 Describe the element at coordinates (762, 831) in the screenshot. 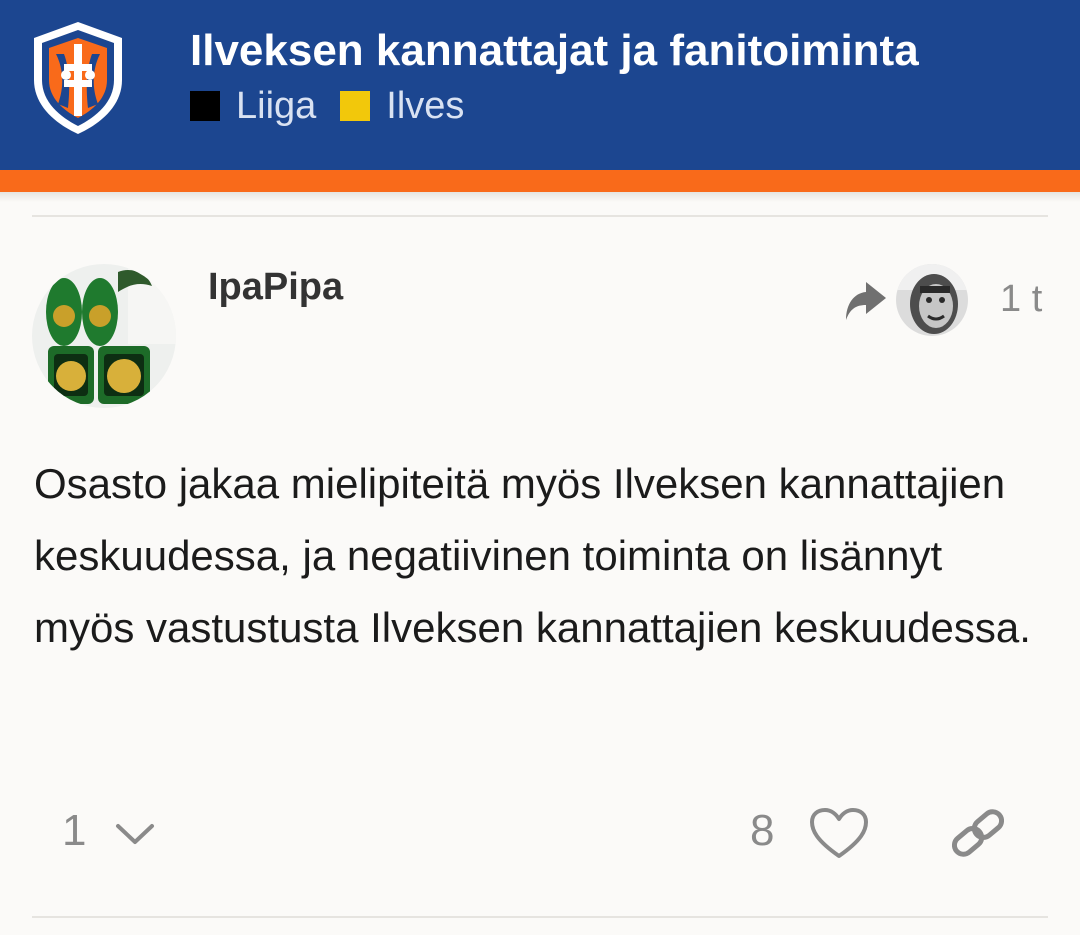

I see `like-count: 8` at that location.